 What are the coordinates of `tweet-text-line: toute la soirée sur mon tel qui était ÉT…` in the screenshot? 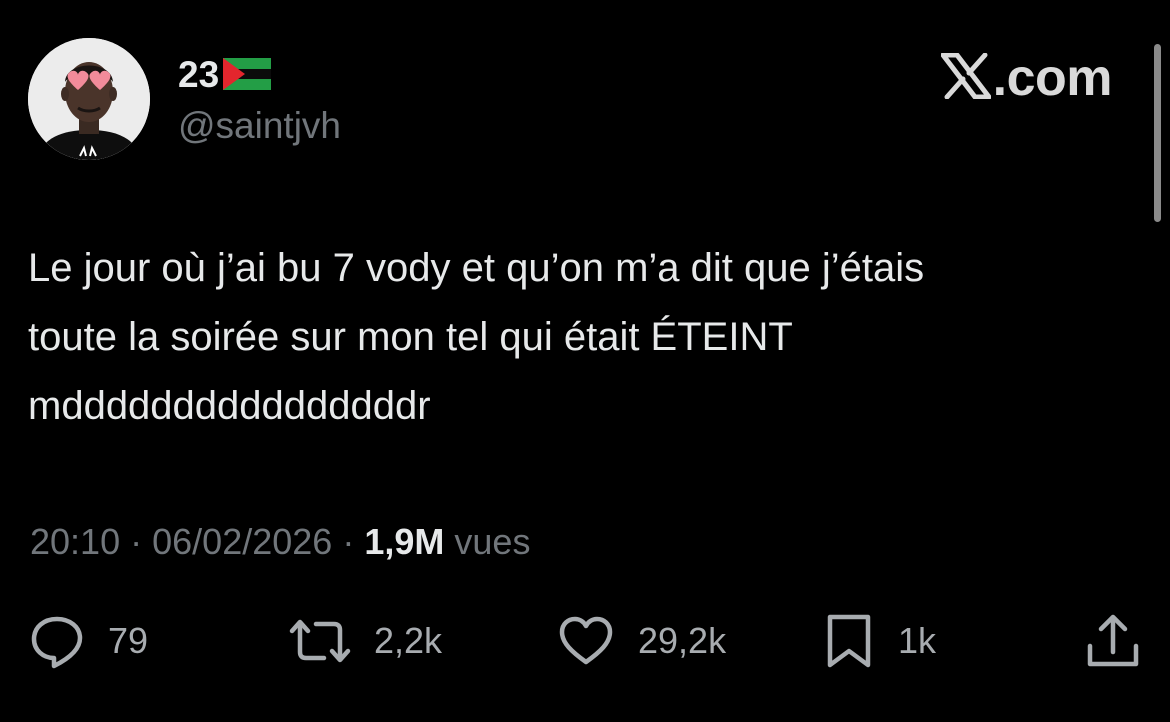 It's located at (410, 337).